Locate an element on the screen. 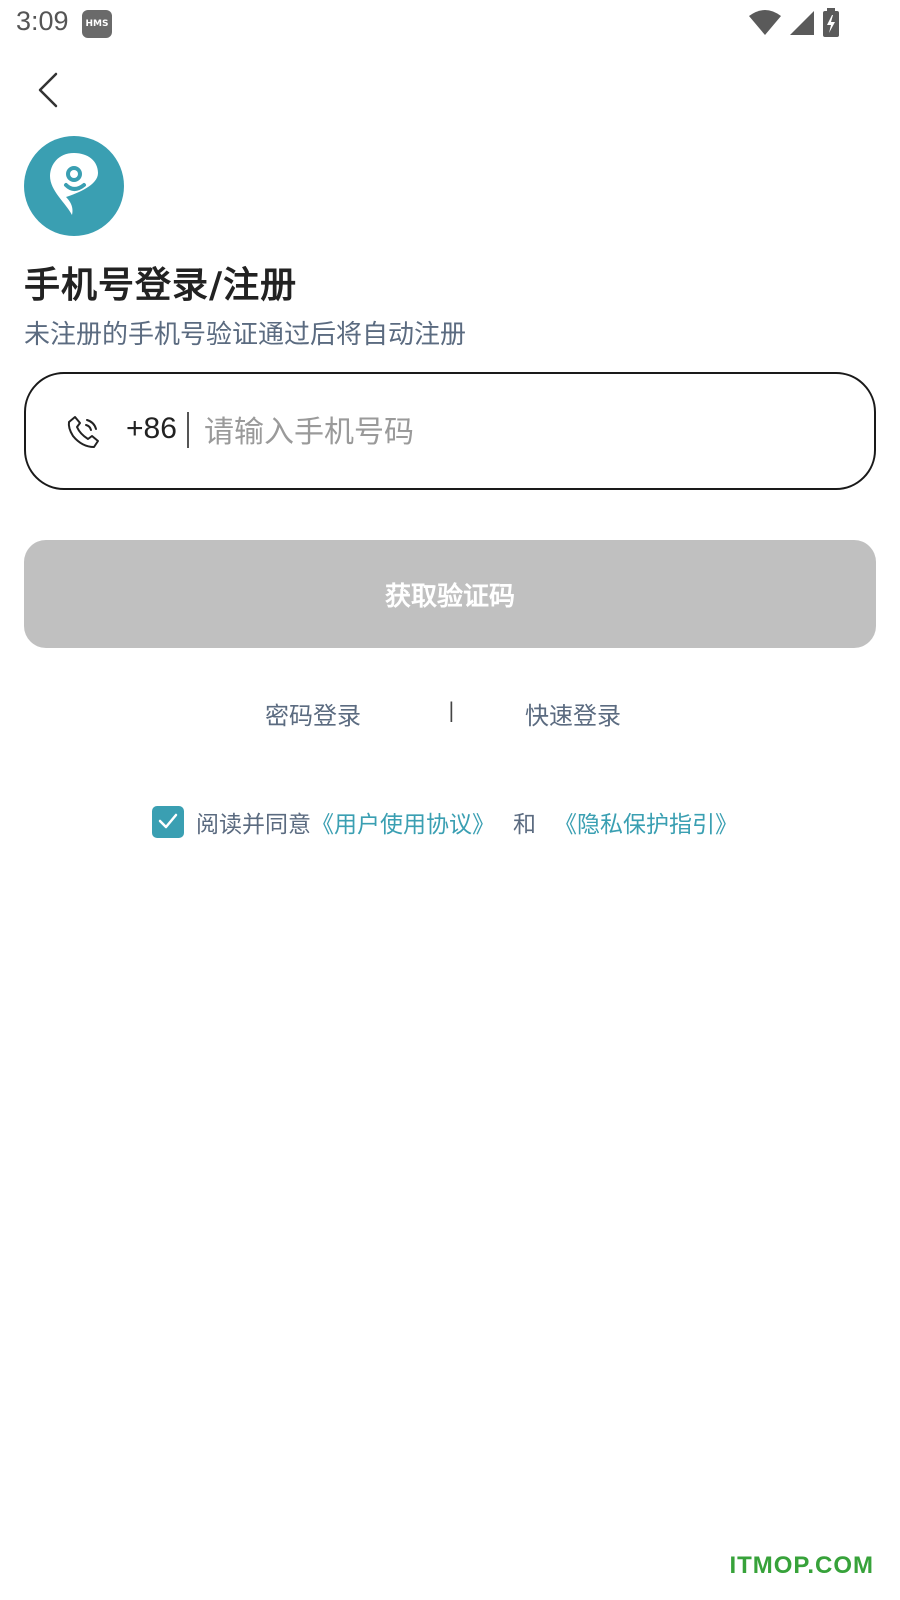  status-icons is located at coordinates (794, 25).